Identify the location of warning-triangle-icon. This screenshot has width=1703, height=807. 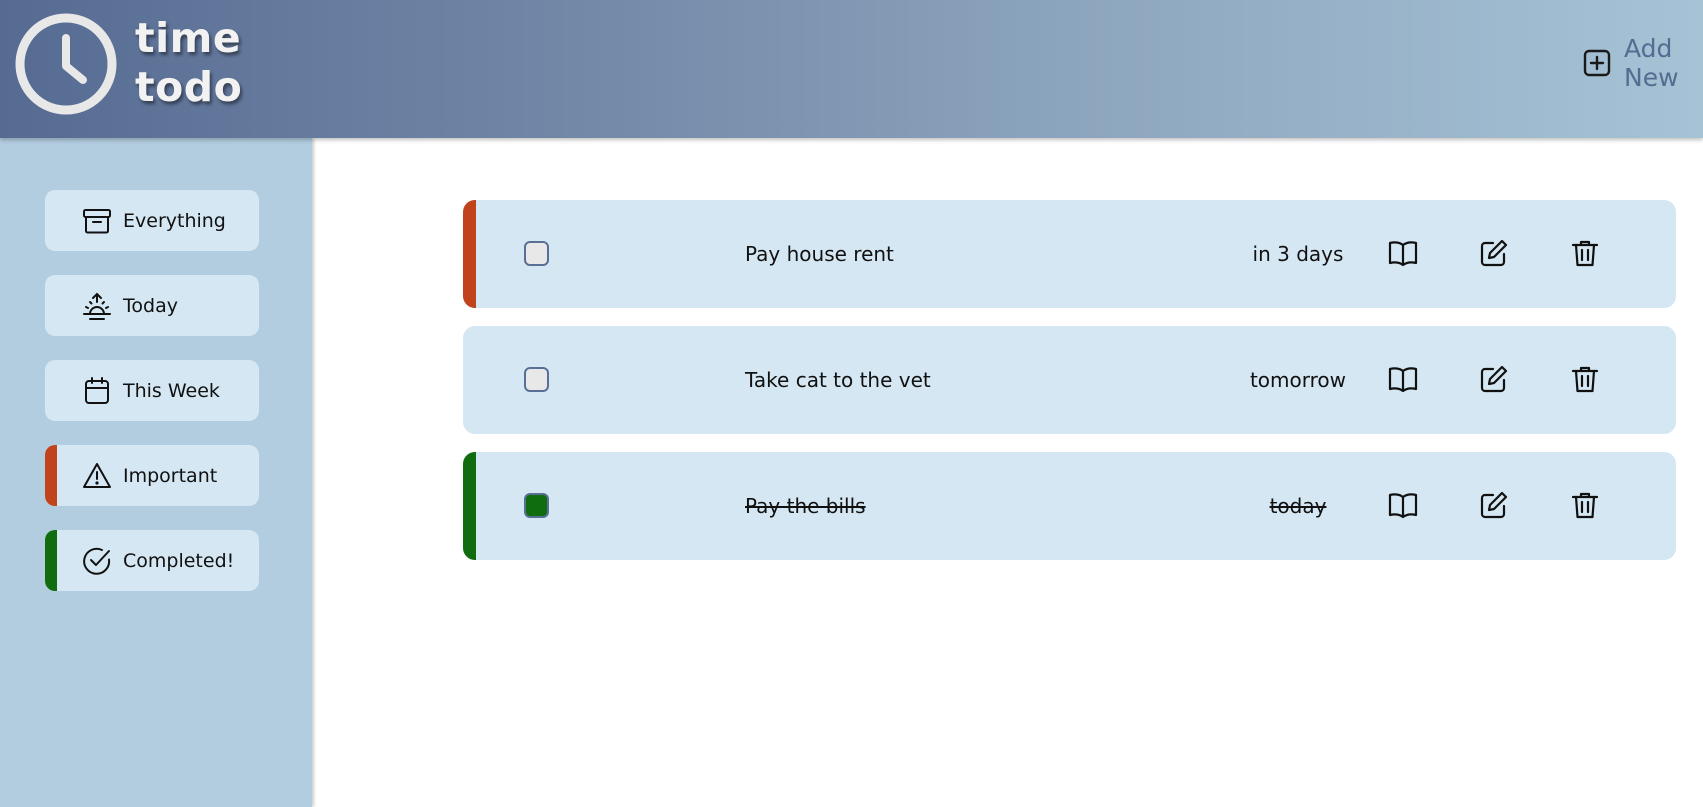
(97, 475).